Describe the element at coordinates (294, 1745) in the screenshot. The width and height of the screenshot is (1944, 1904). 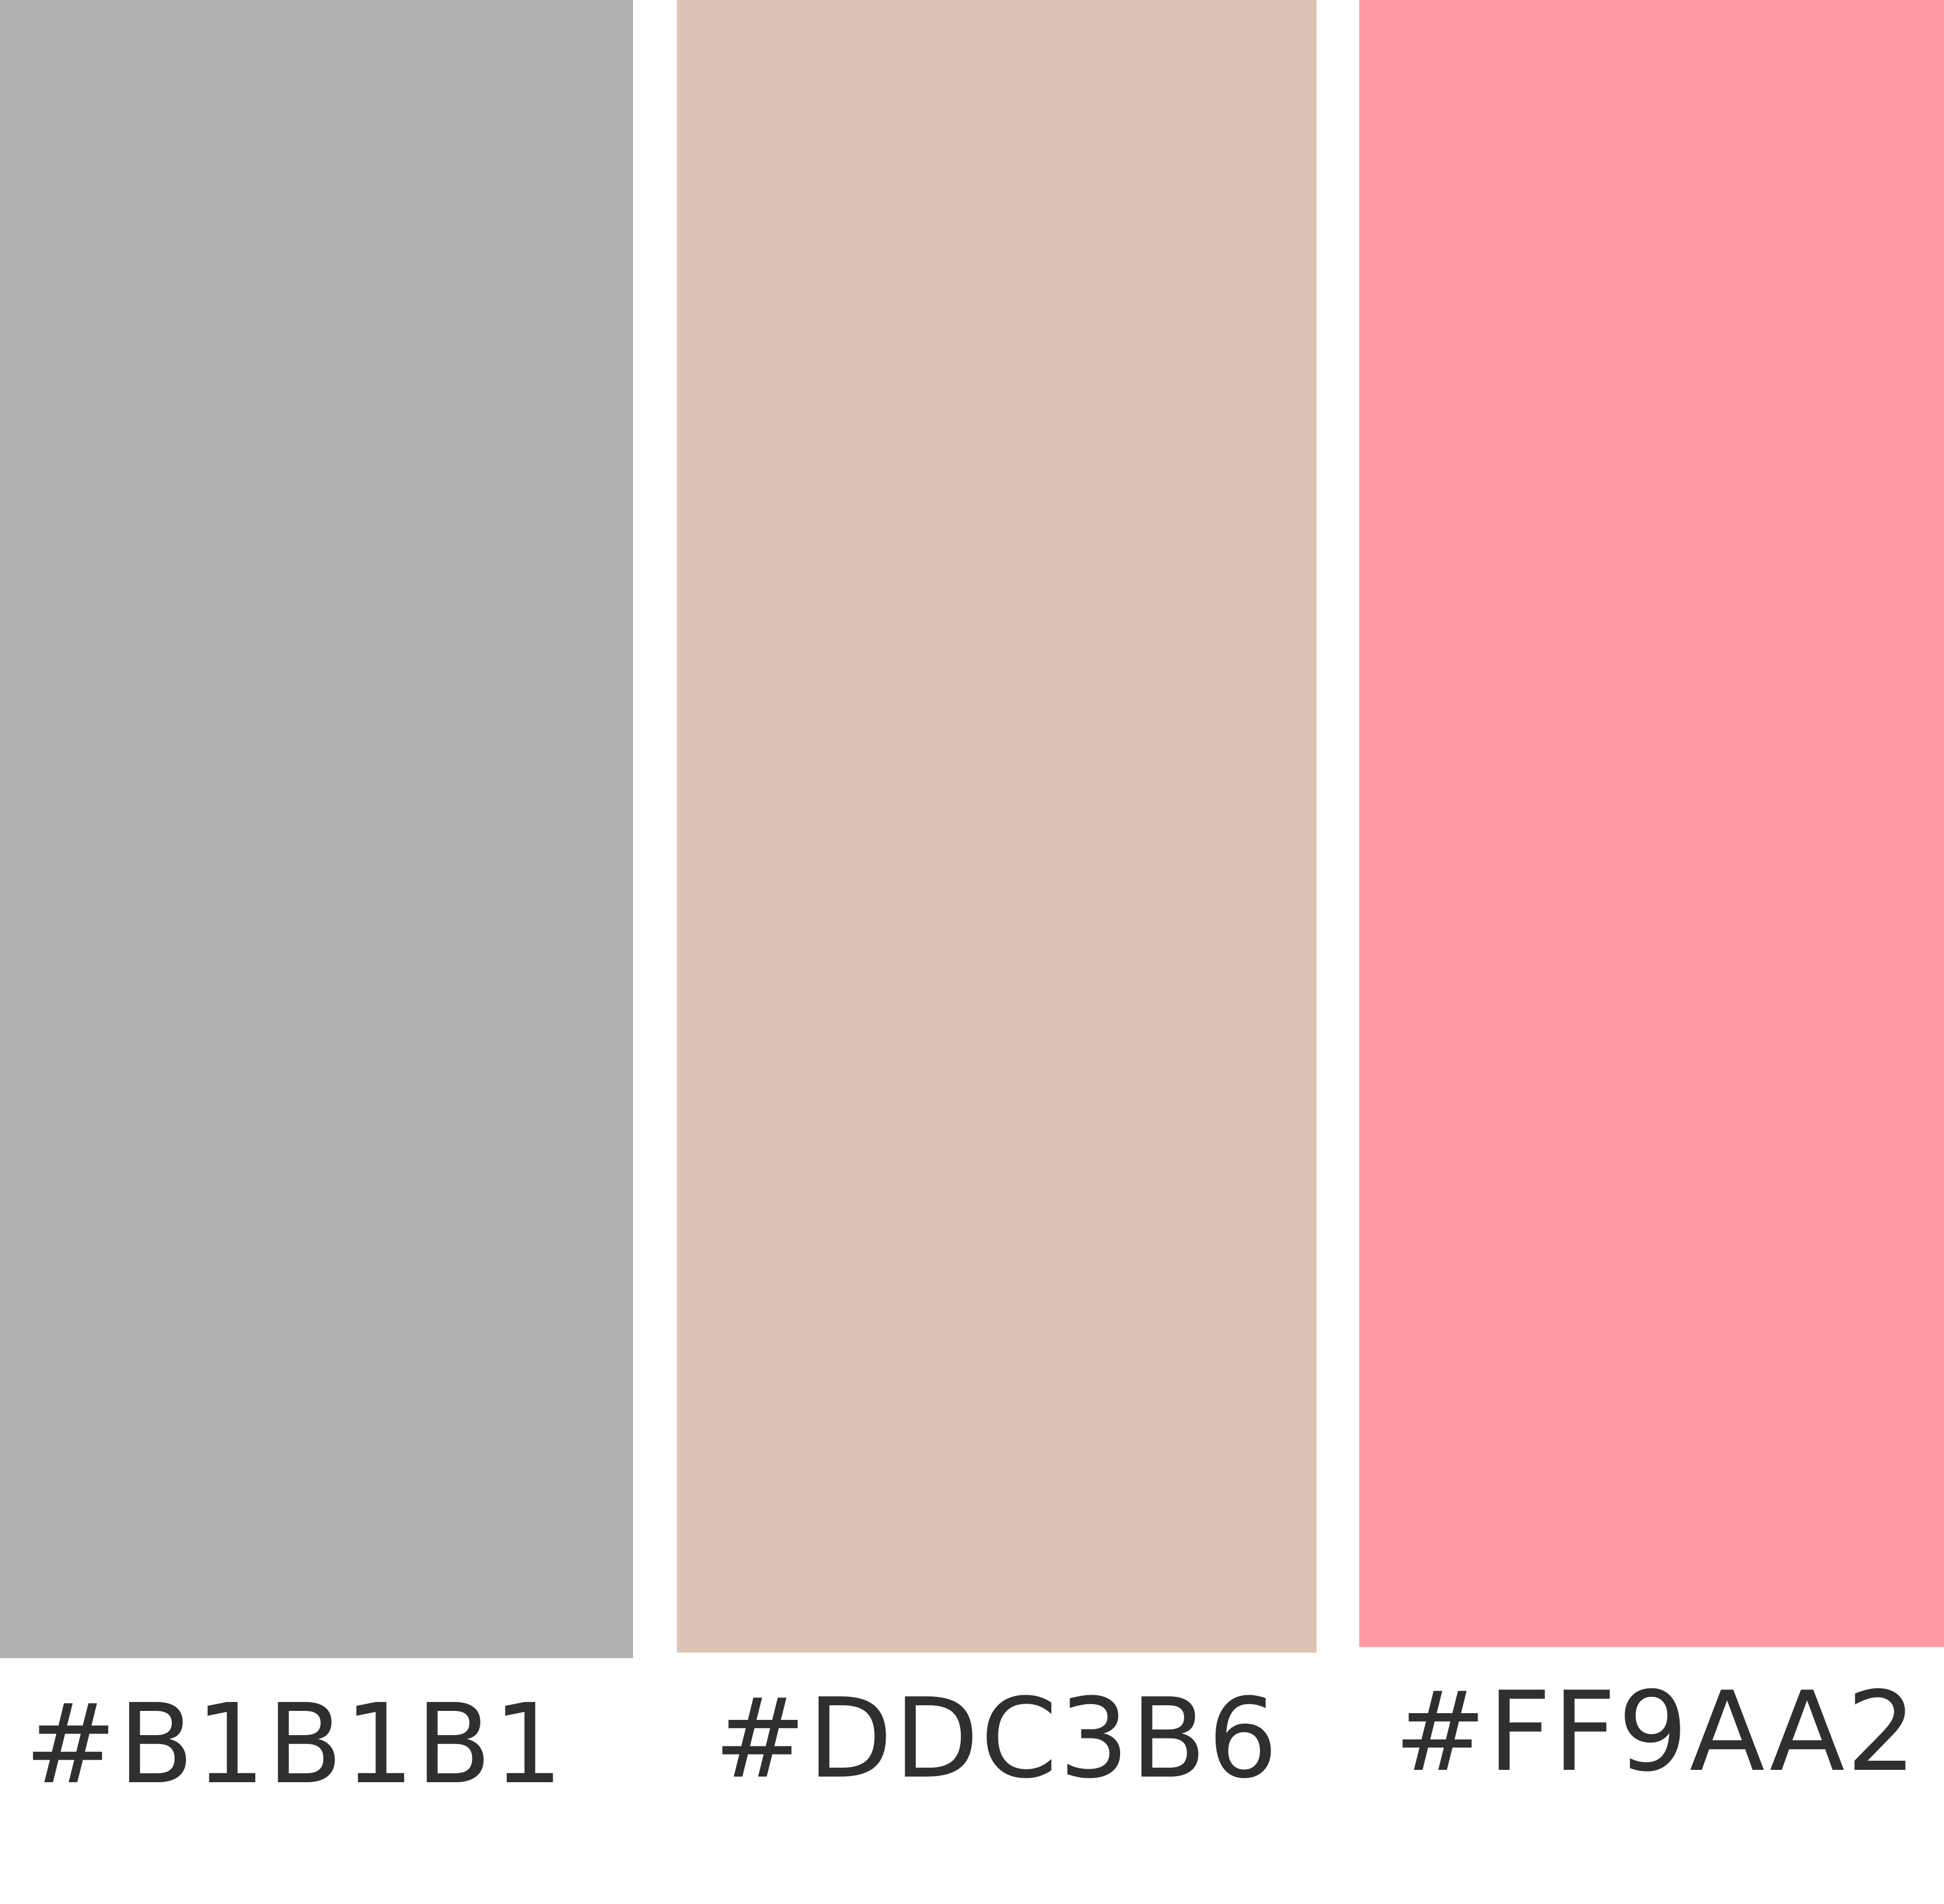
I see `color-hex-label: #B1B1B1` at that location.